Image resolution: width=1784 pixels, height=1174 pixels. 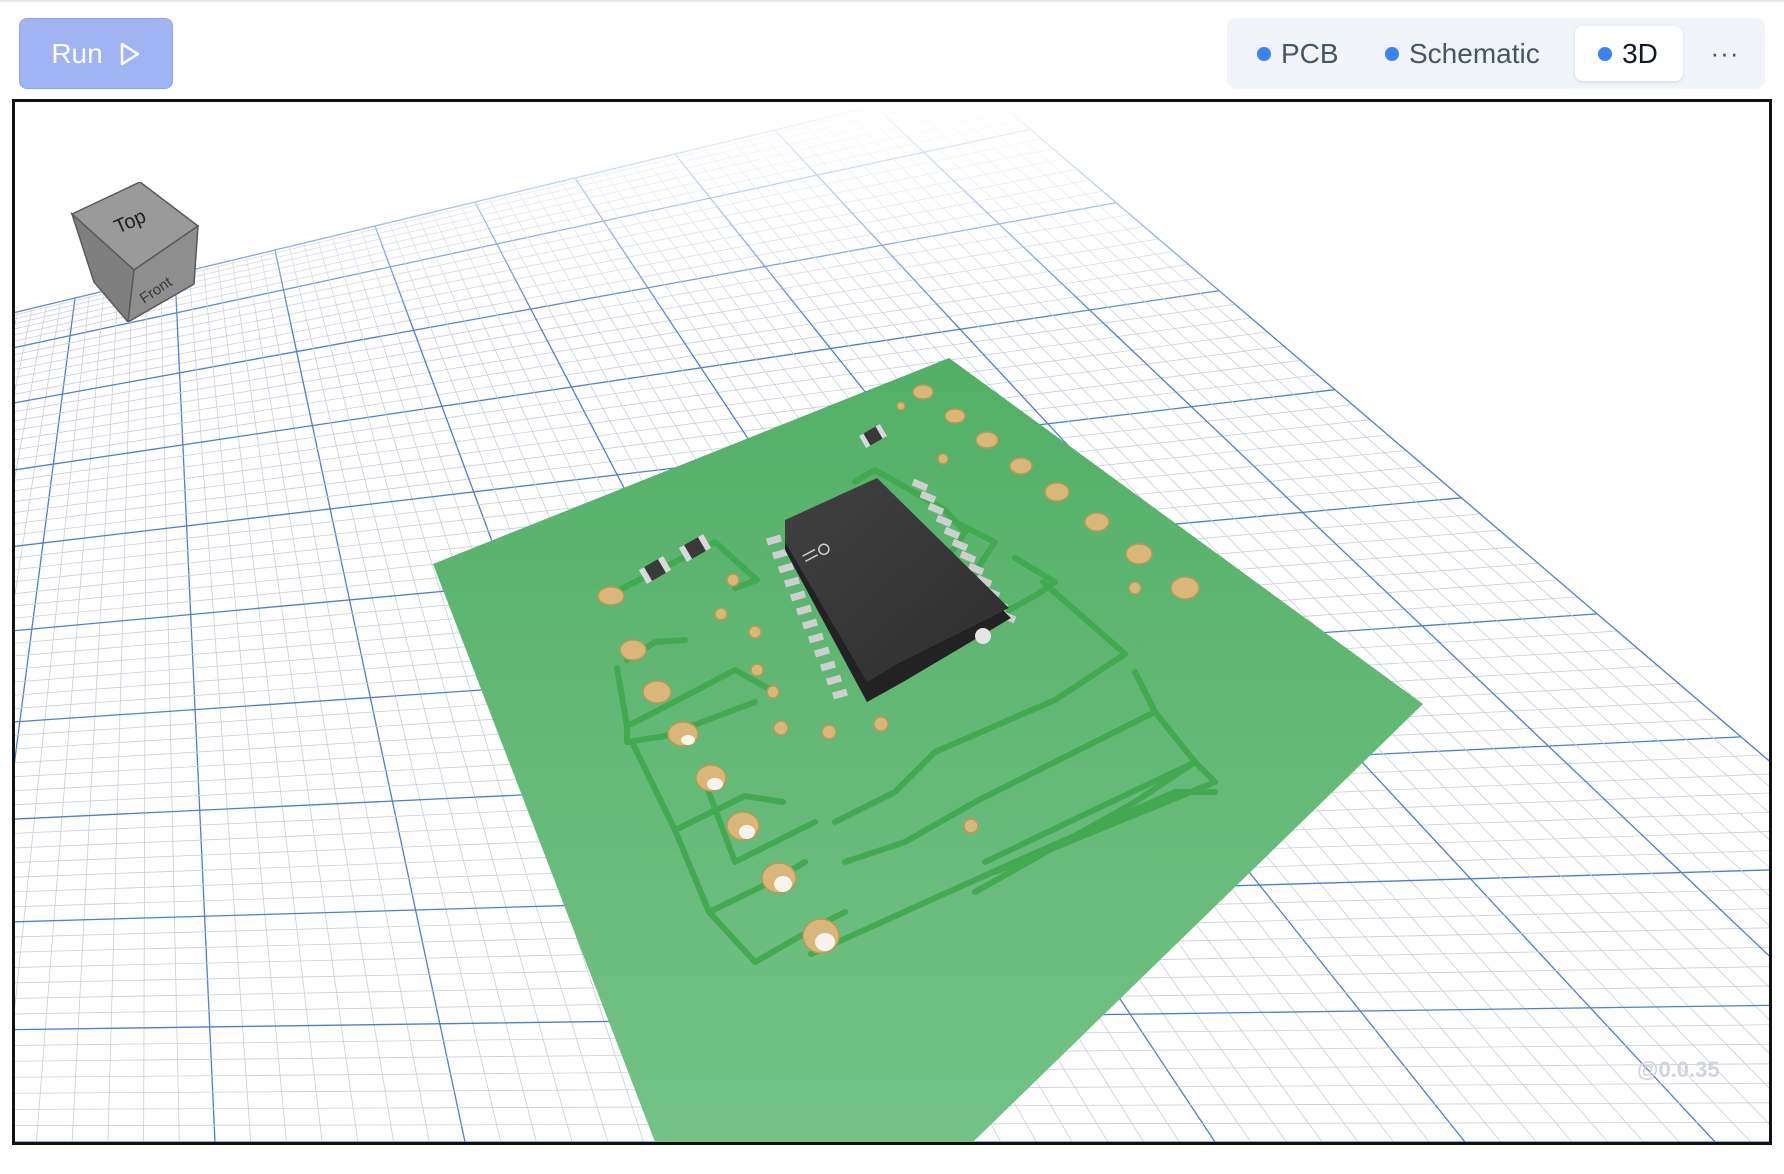 I want to click on play-icon, so click(x=129, y=53).